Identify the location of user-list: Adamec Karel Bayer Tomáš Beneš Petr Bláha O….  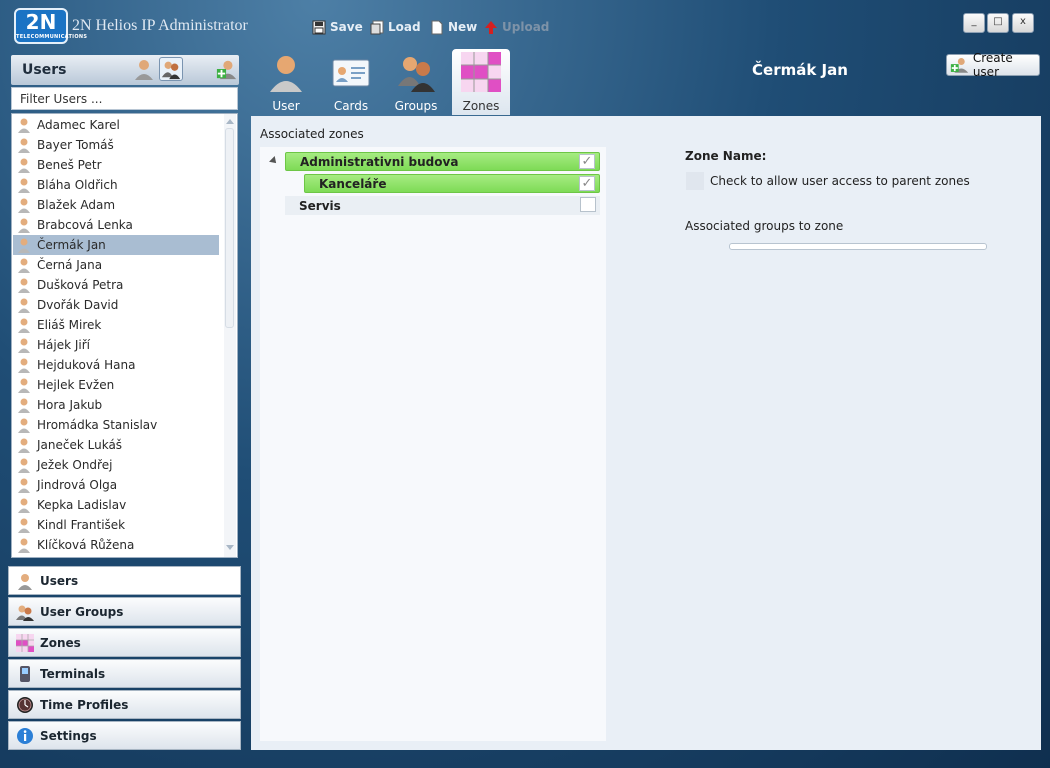
(124, 335).